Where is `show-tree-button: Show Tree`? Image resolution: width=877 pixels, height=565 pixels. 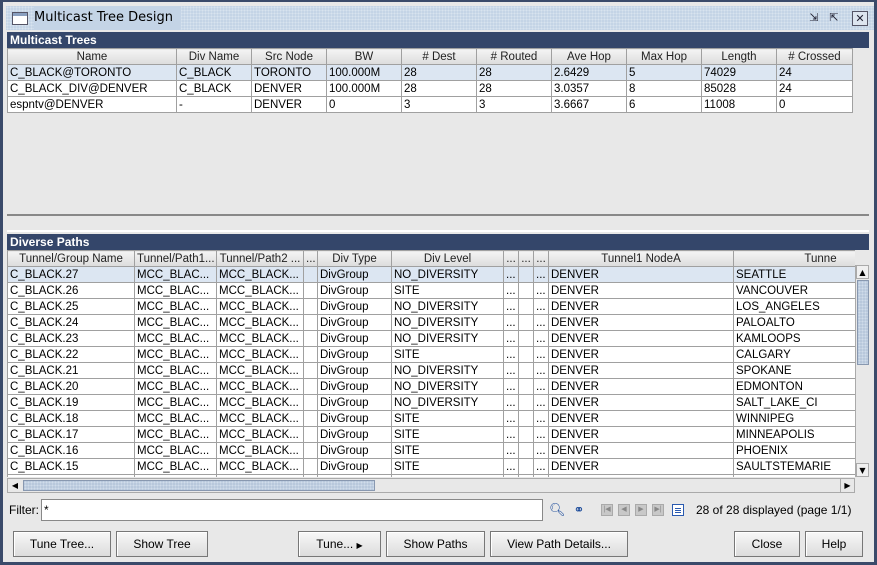 show-tree-button: Show Tree is located at coordinates (162, 544).